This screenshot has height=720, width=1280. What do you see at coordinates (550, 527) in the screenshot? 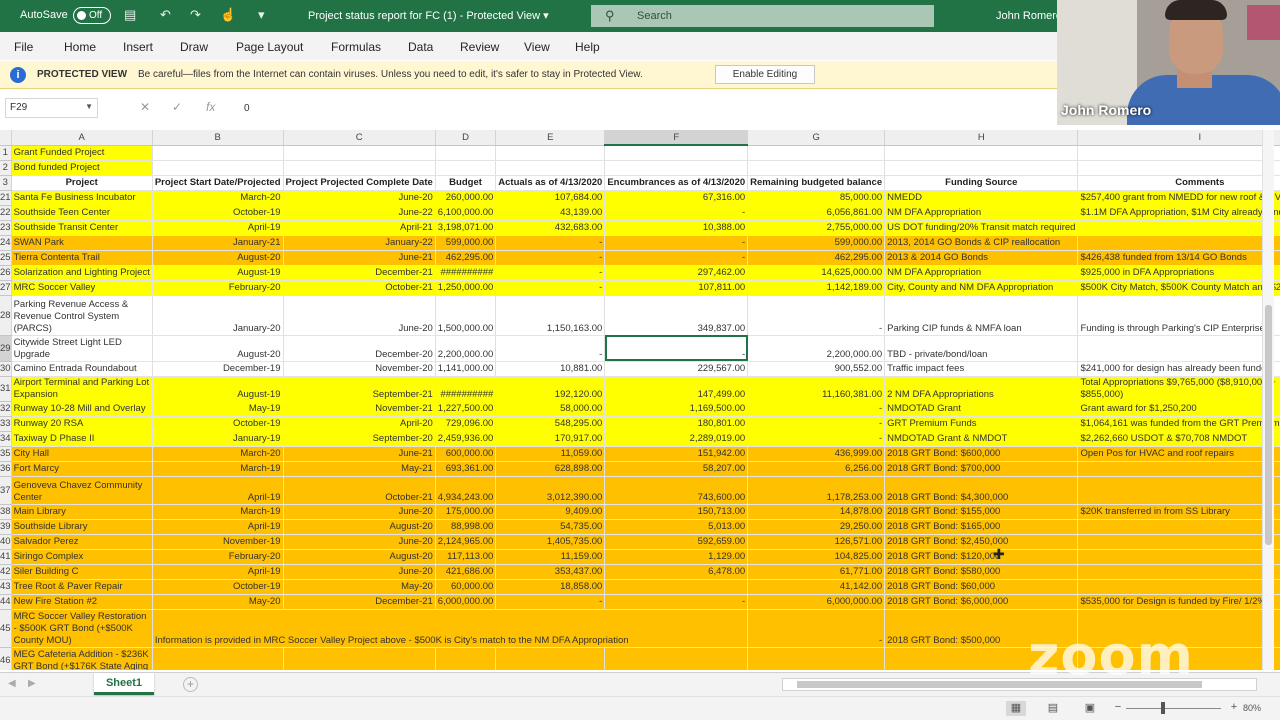
I see `cell-e39: 54,735.00` at bounding box center [550, 527].